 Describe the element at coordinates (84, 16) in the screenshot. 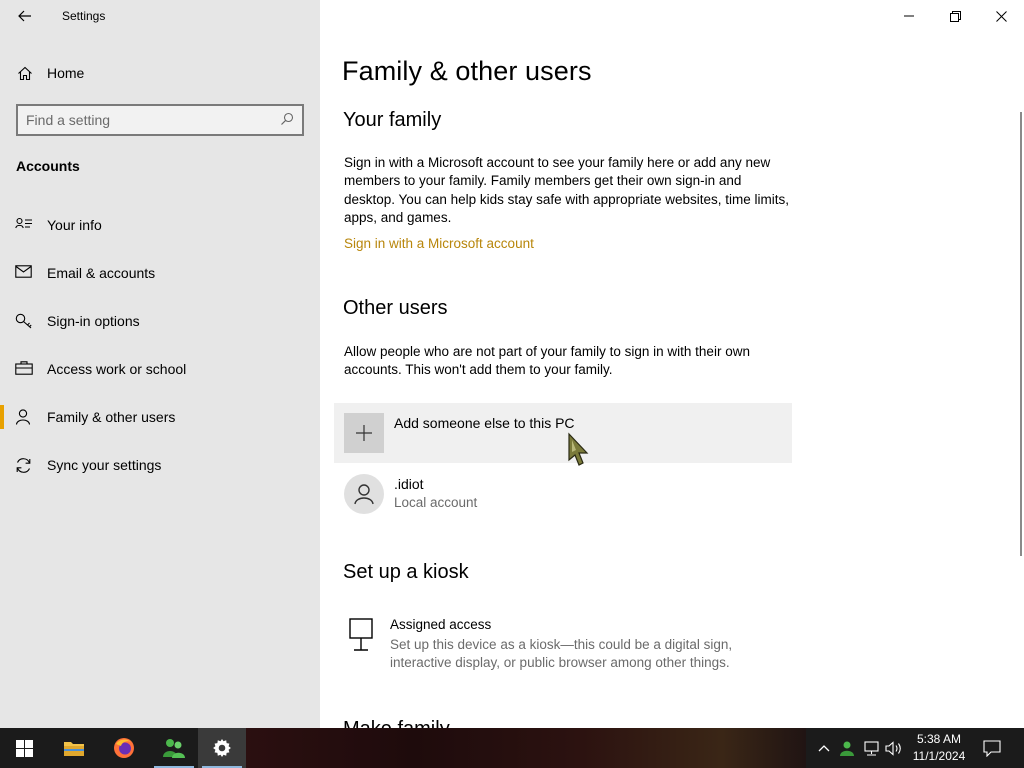

I see `window-title: Settings` at that location.